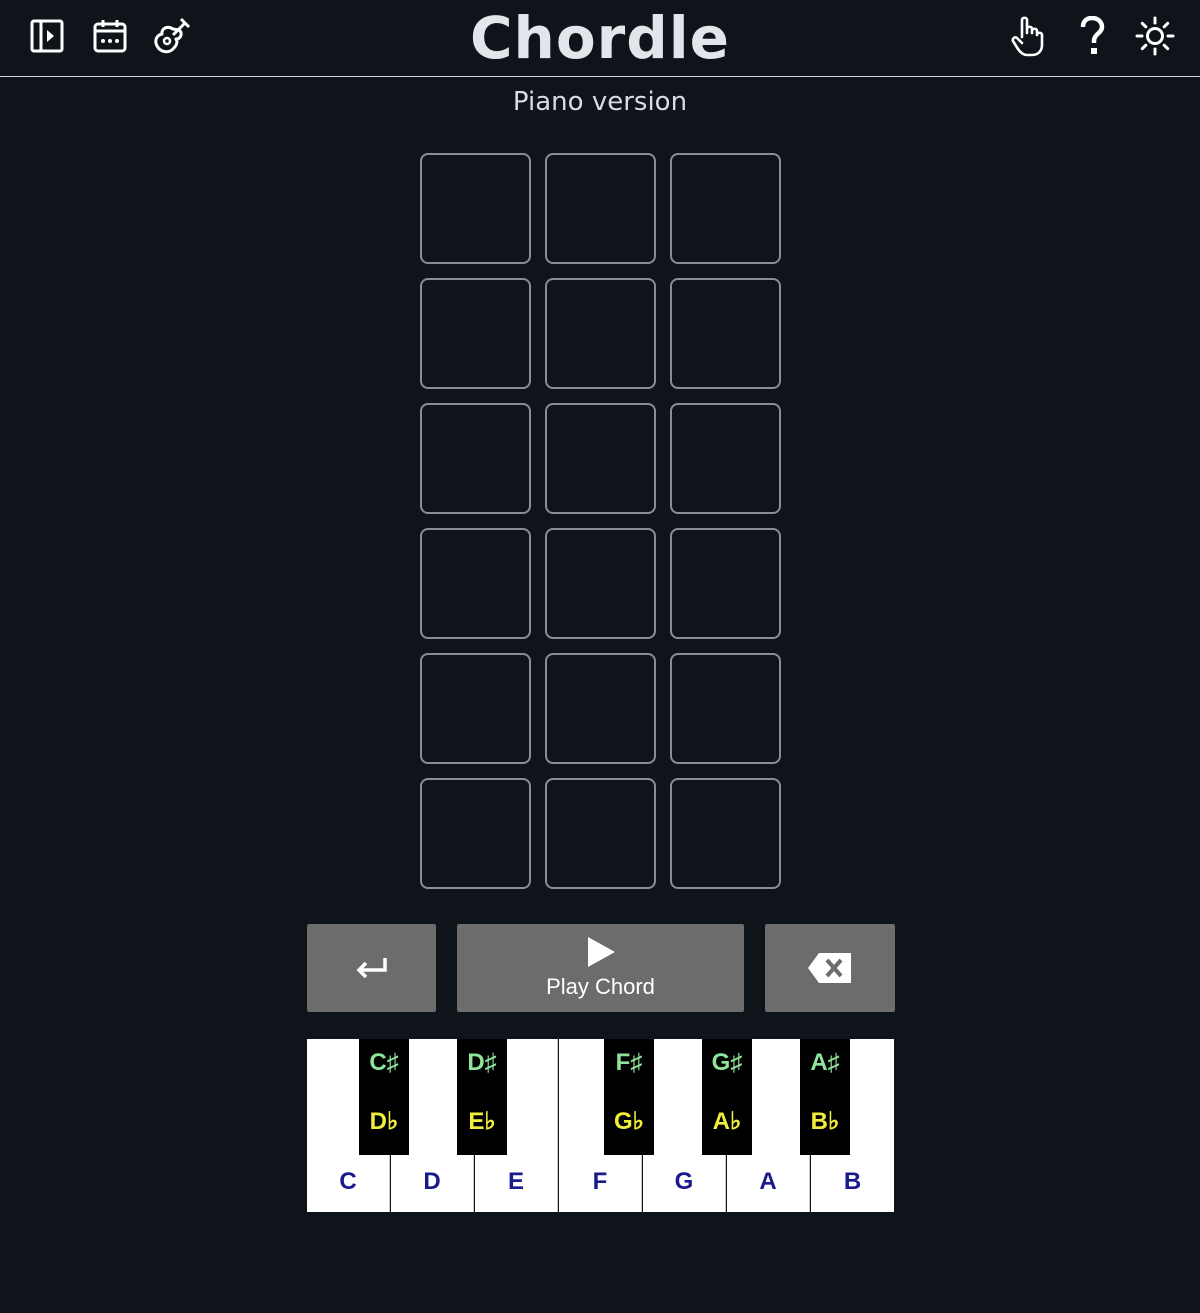 The image size is (1200, 1313). I want to click on play-chord-button: Play Chord, so click(600, 968).